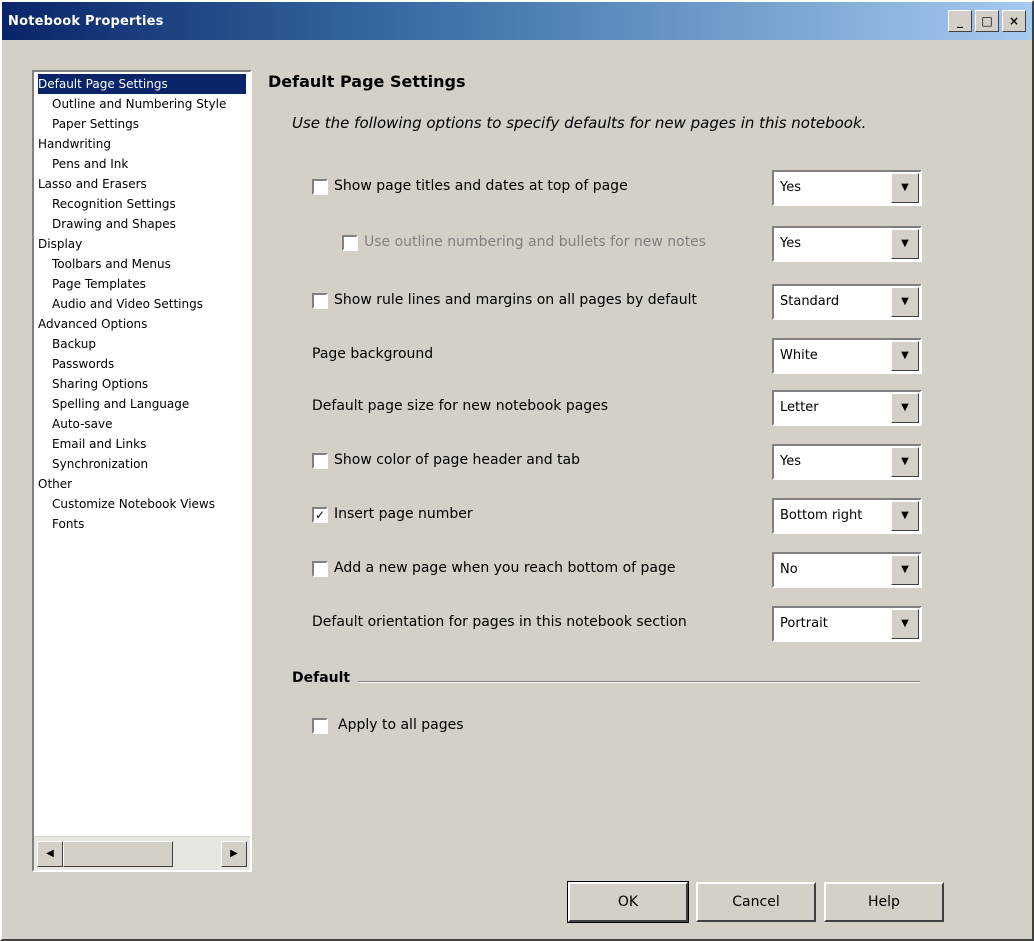  Describe the element at coordinates (142, 504) in the screenshot. I see `tree-item: Customize Notebook Views` at that location.